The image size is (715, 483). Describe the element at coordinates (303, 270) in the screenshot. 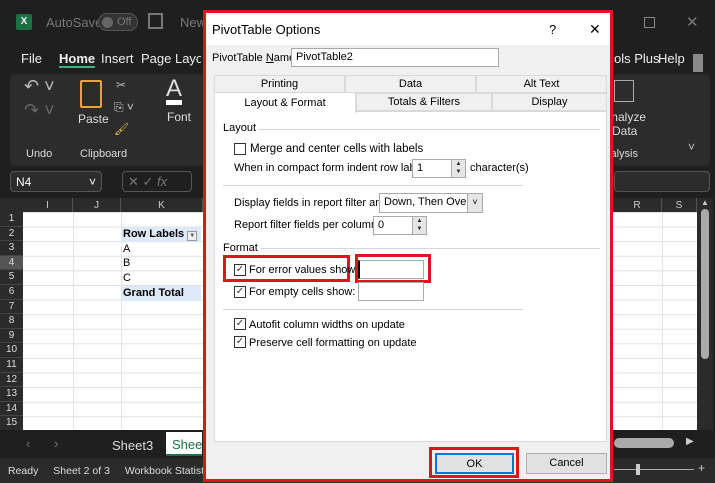

I see `error-values-label: For error values show:` at that location.